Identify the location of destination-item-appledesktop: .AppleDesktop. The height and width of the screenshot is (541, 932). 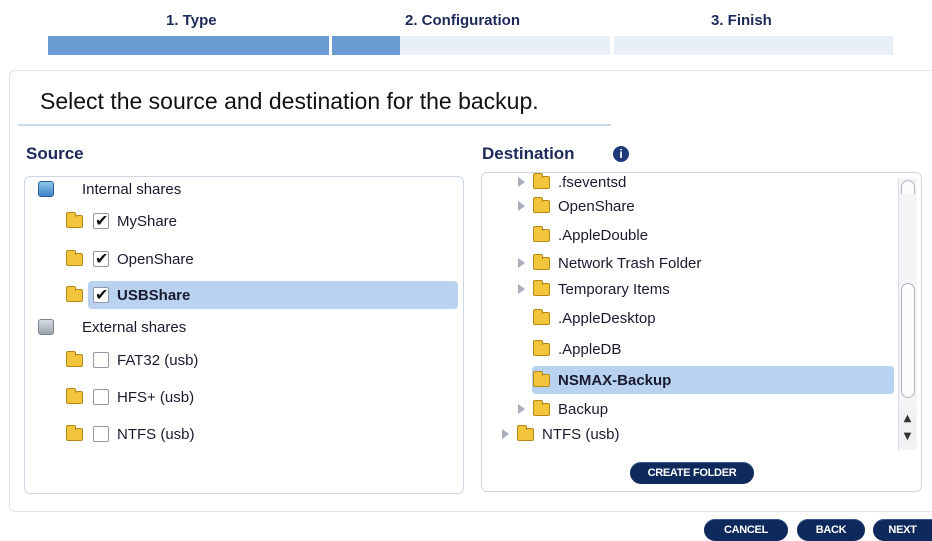
(587, 318).